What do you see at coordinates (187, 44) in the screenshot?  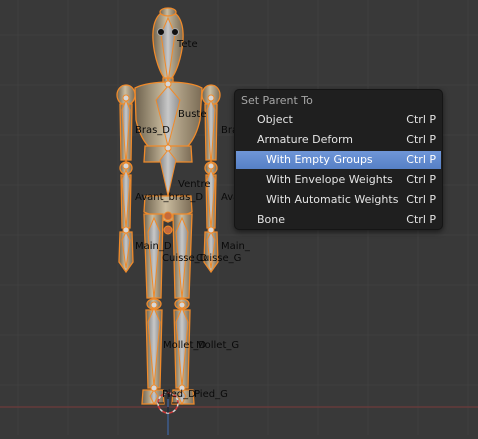 I see `bone-label-tete: Tete` at bounding box center [187, 44].